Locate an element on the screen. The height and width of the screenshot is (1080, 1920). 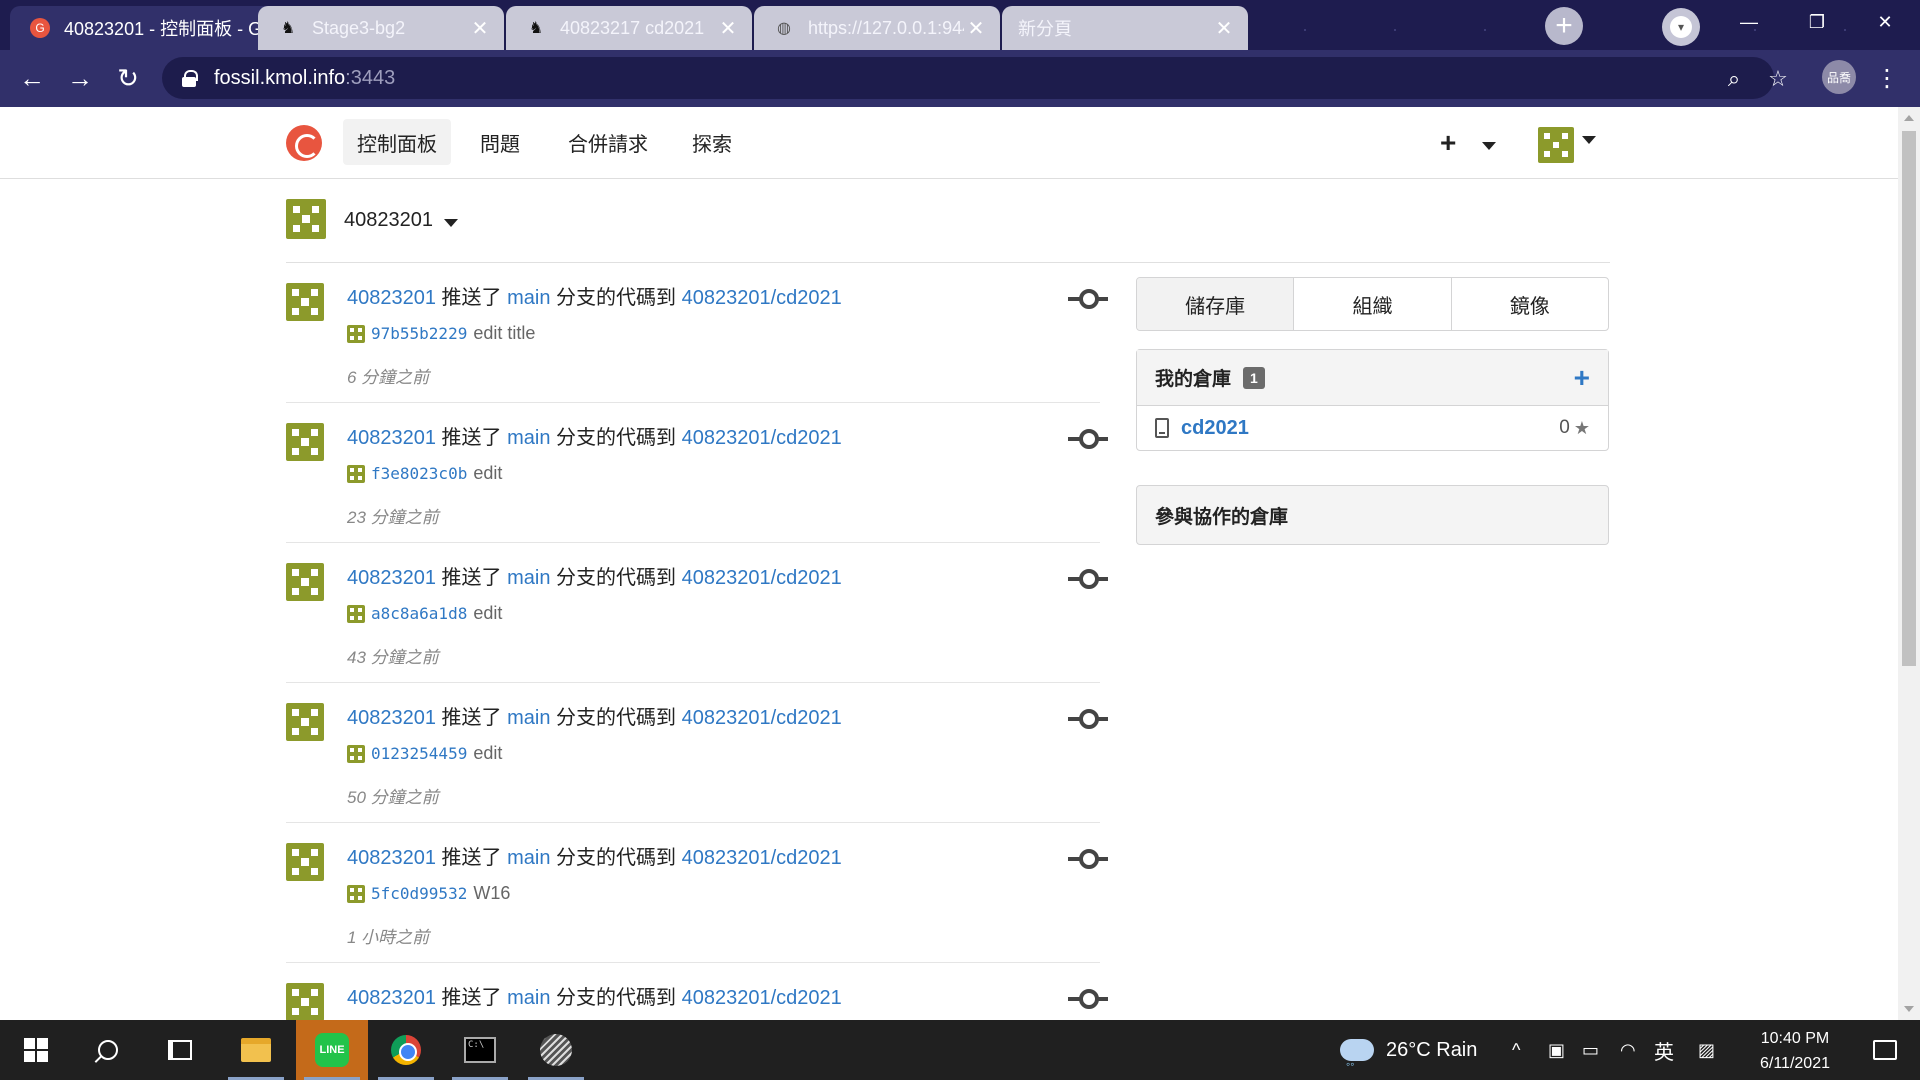
more-menu-icon: ⋮ is located at coordinates (1887, 78).